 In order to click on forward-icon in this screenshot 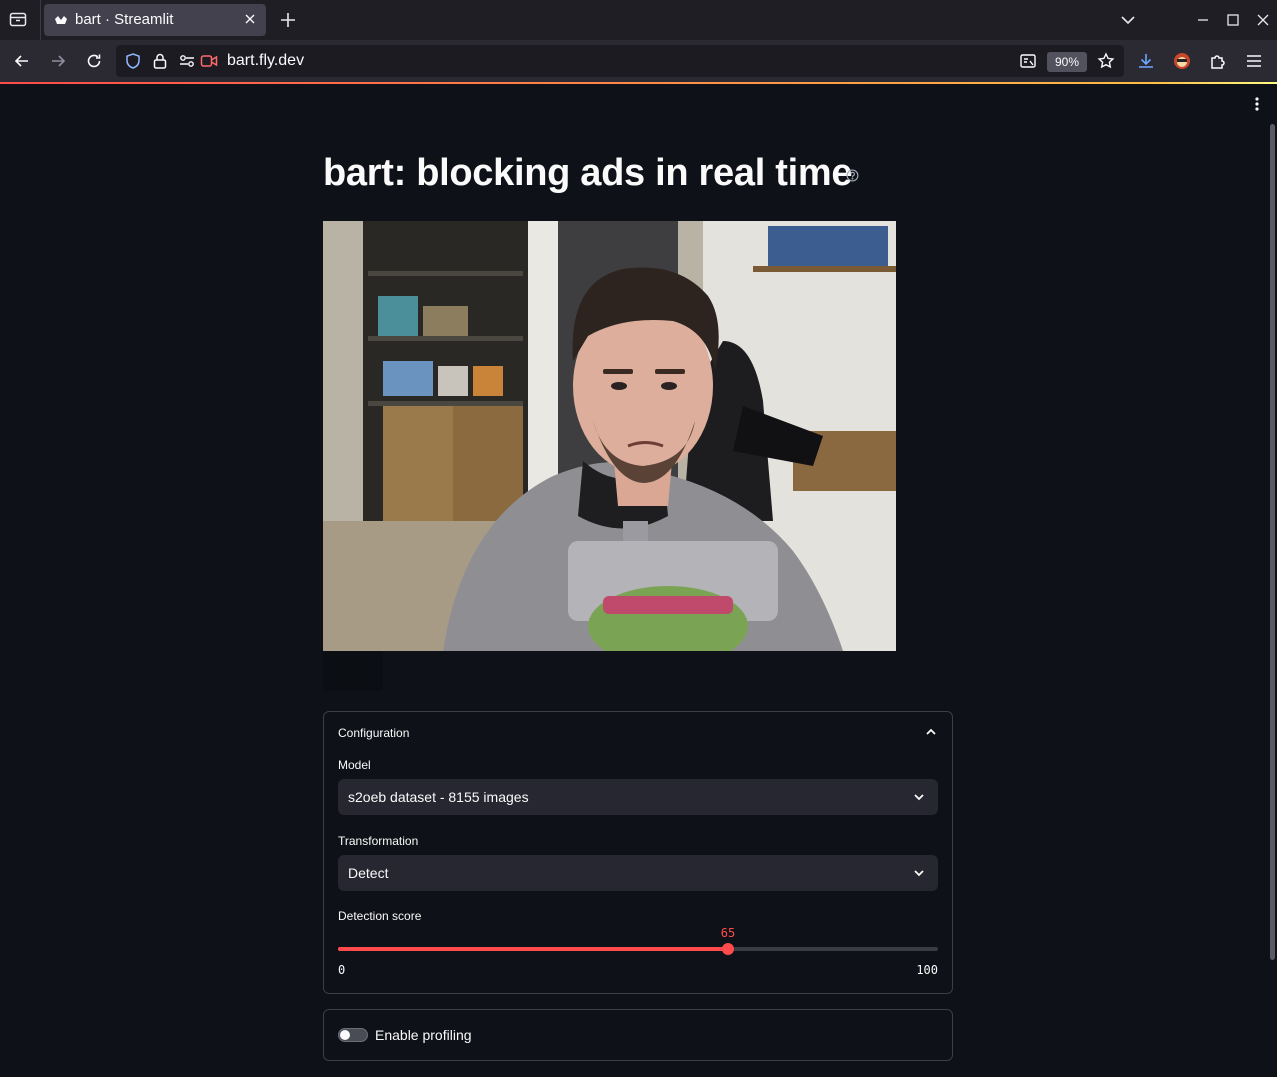, I will do `click(58, 61)`.